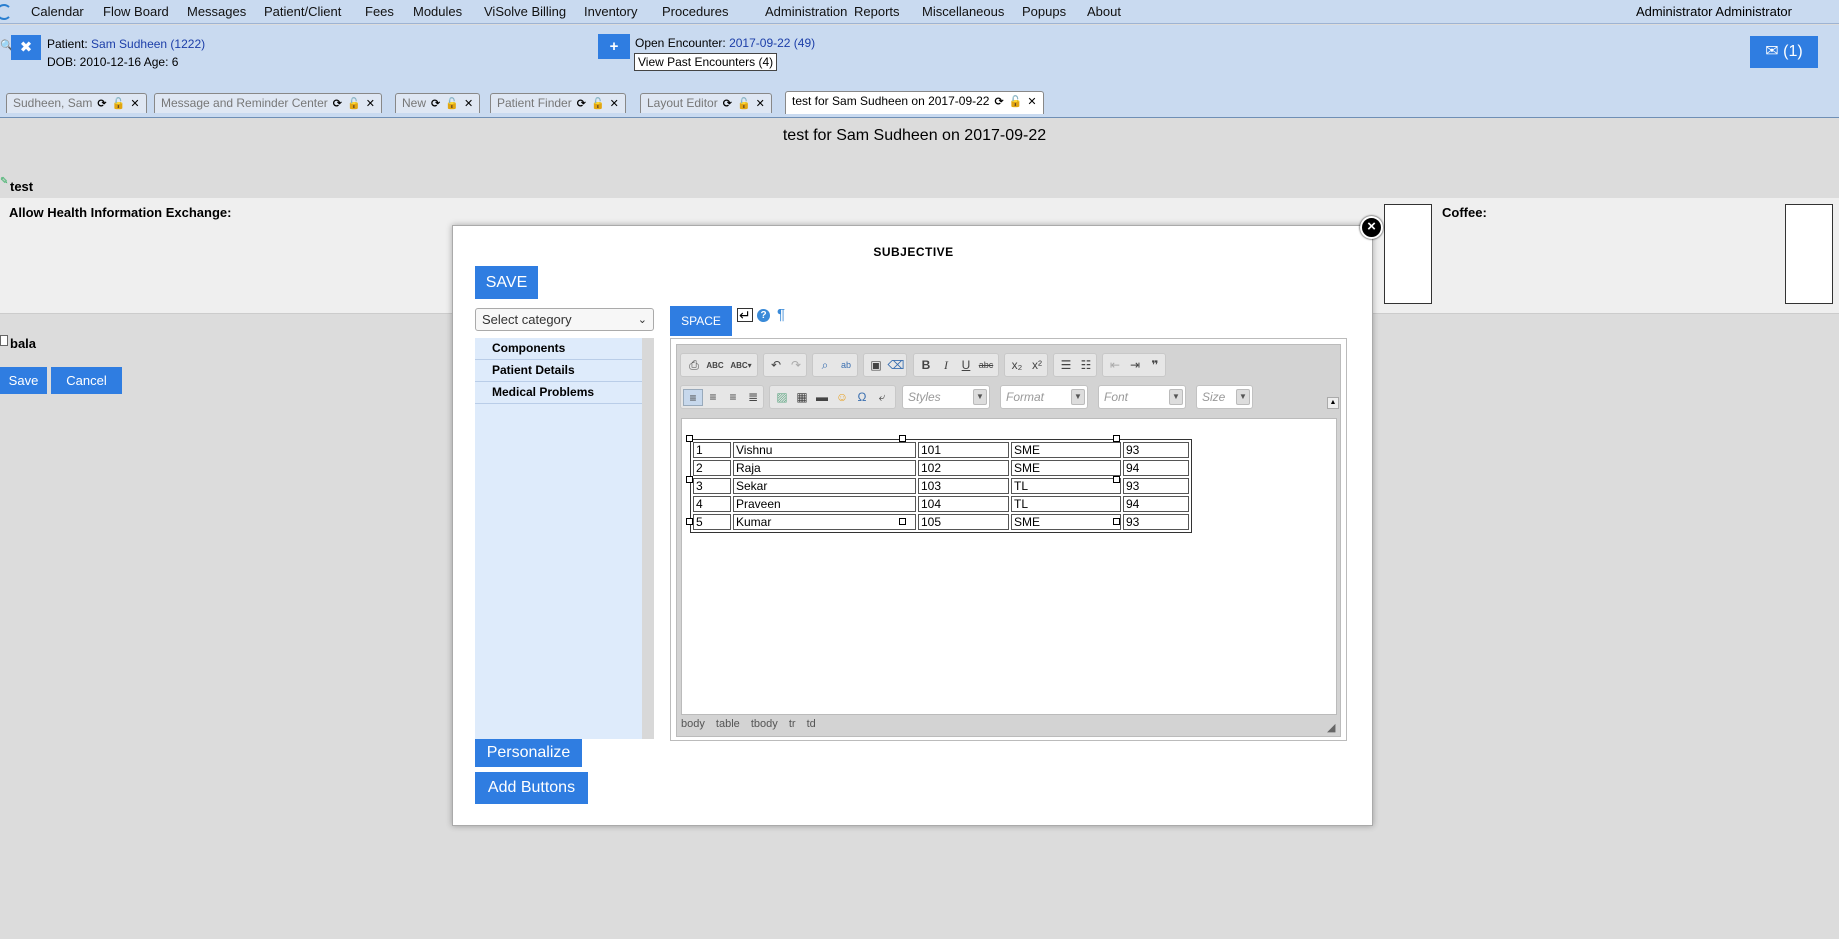 Image resolution: width=1839 pixels, height=939 pixels. I want to click on table-cell: Raja, so click(824, 468).